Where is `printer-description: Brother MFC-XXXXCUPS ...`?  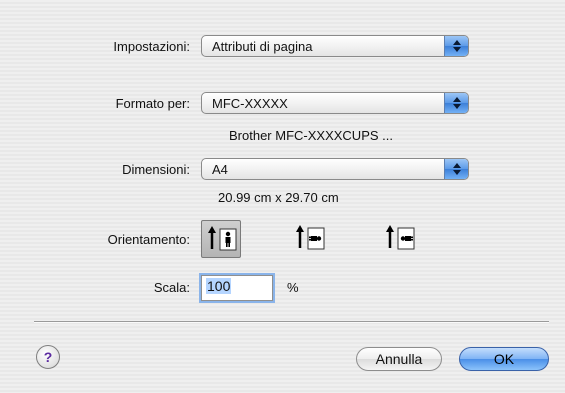 printer-description: Brother MFC-XXXXCUPS ... is located at coordinates (311, 135).